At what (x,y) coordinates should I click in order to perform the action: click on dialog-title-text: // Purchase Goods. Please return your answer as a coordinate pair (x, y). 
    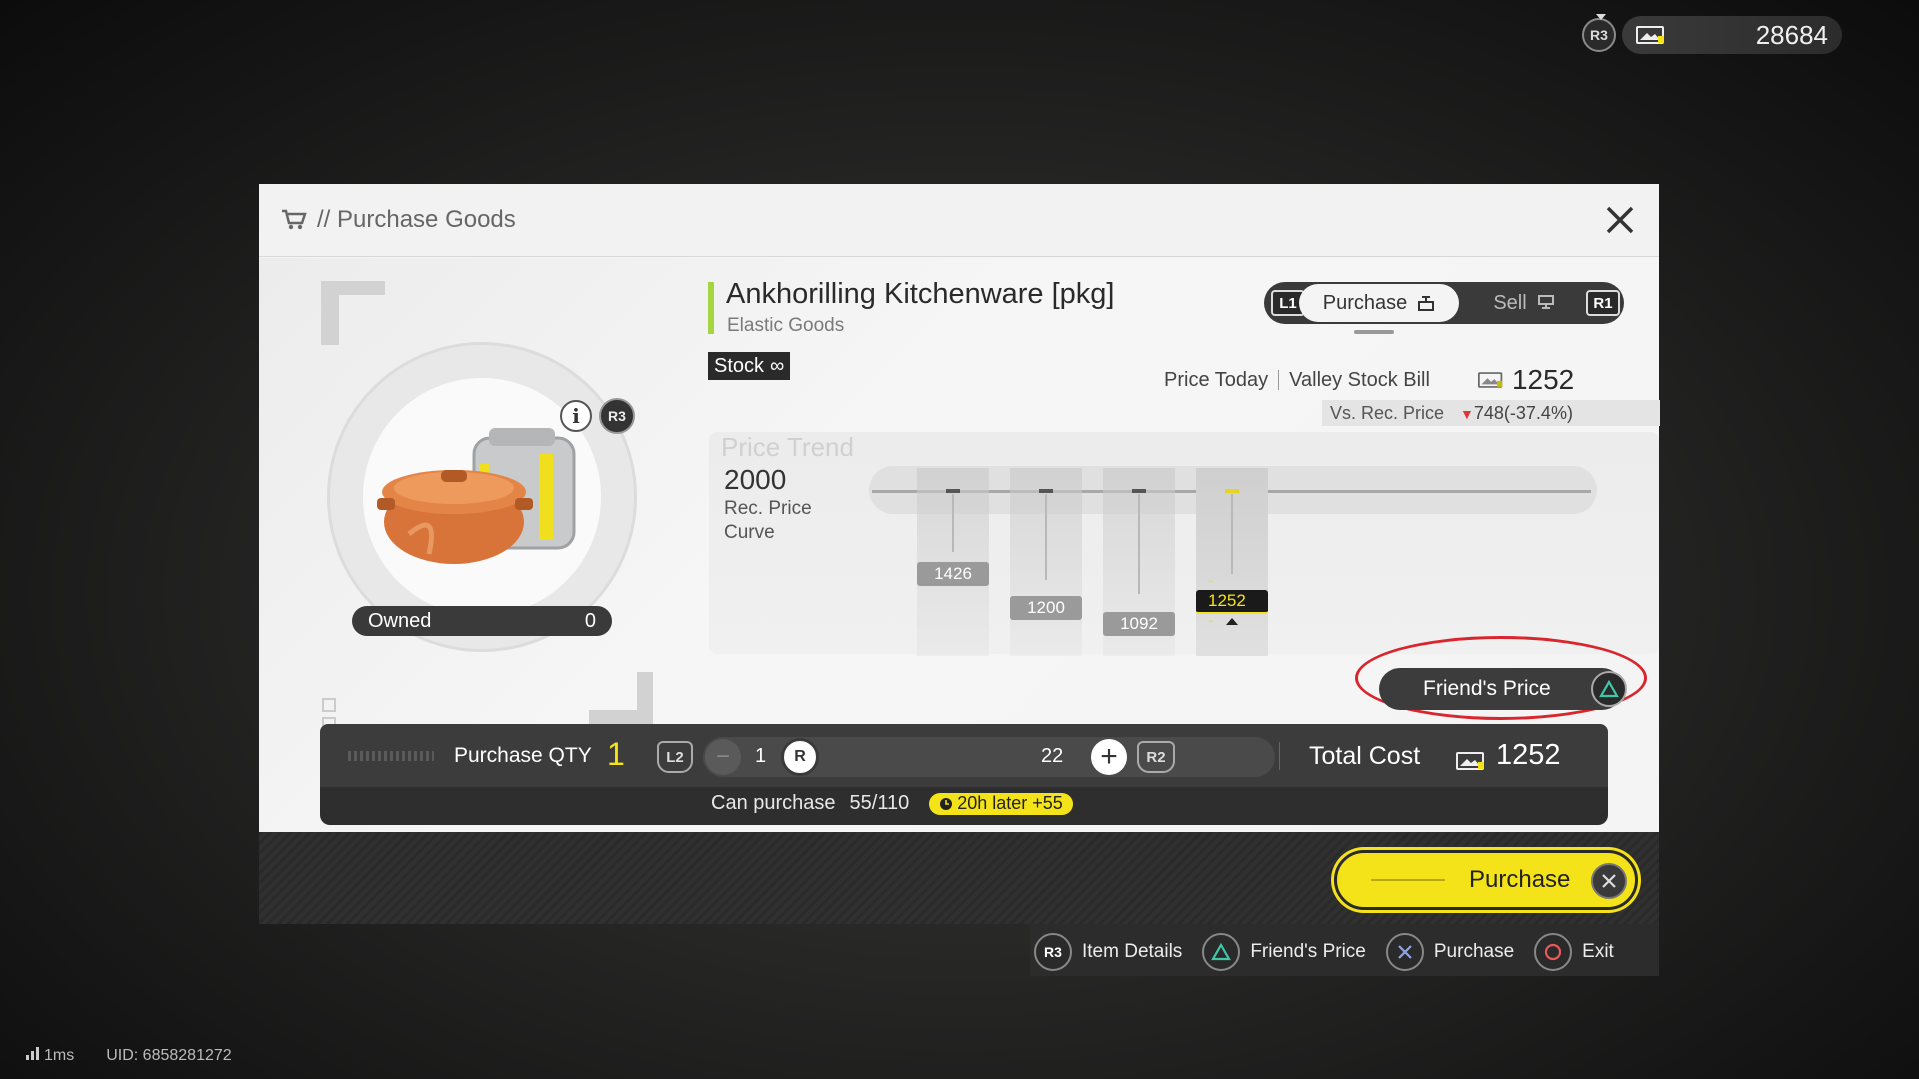
    Looking at the image, I should click on (416, 219).